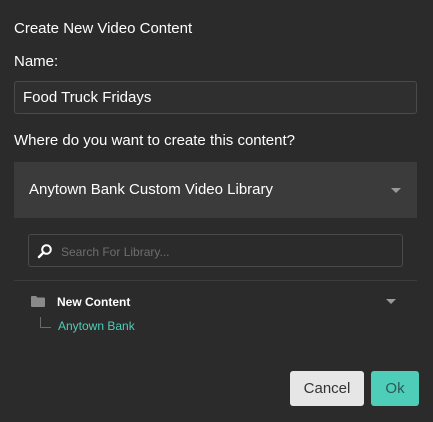 This screenshot has height=422, width=433. What do you see at coordinates (96, 326) in the screenshot?
I see `tree-item-anytown-bank: Anytown Bank` at bounding box center [96, 326].